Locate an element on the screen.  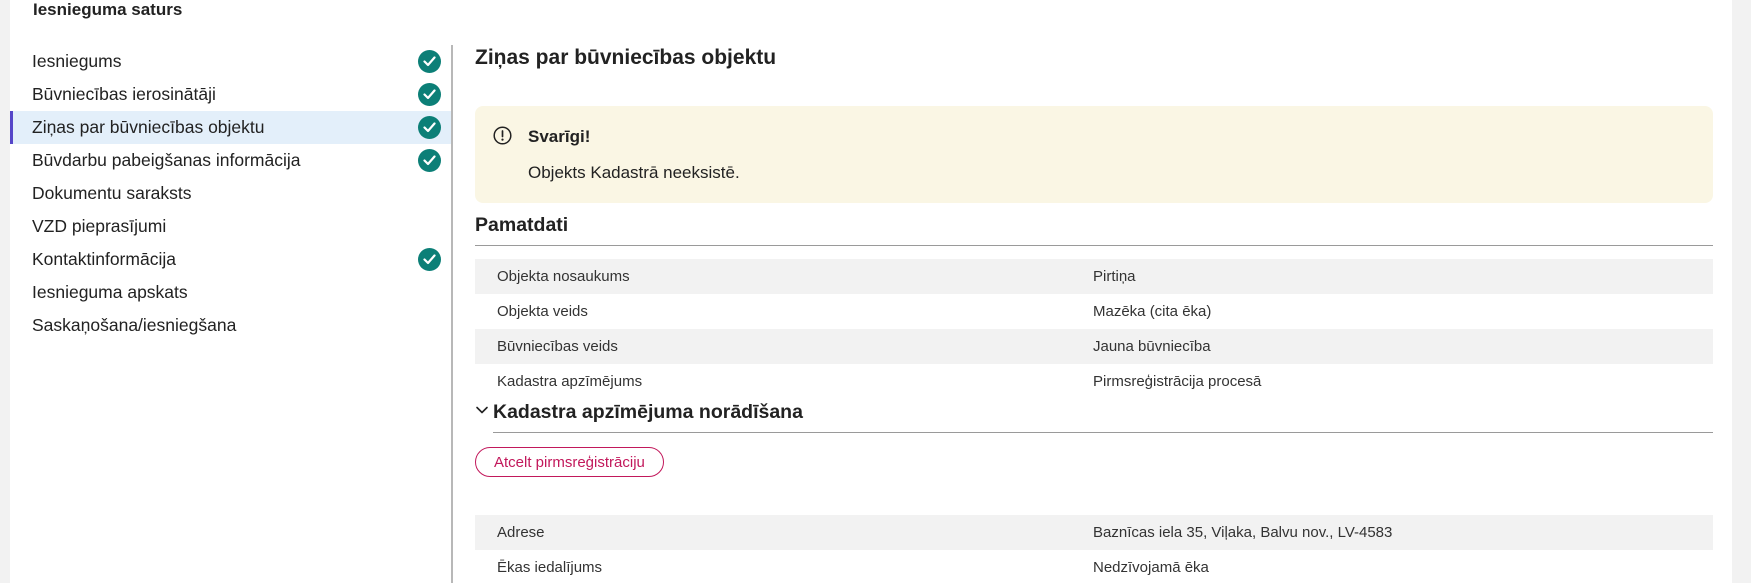
sidebar-item-iesniegums: Iesniegums is located at coordinates (230, 61).